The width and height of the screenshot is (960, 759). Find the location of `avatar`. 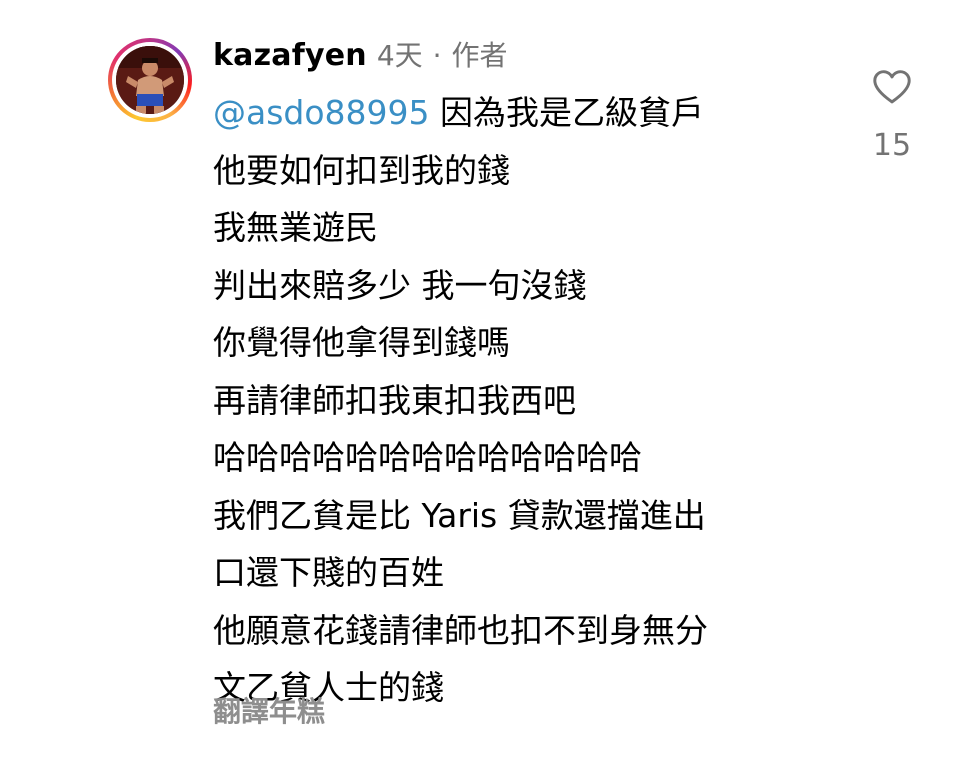

avatar is located at coordinates (150, 80).